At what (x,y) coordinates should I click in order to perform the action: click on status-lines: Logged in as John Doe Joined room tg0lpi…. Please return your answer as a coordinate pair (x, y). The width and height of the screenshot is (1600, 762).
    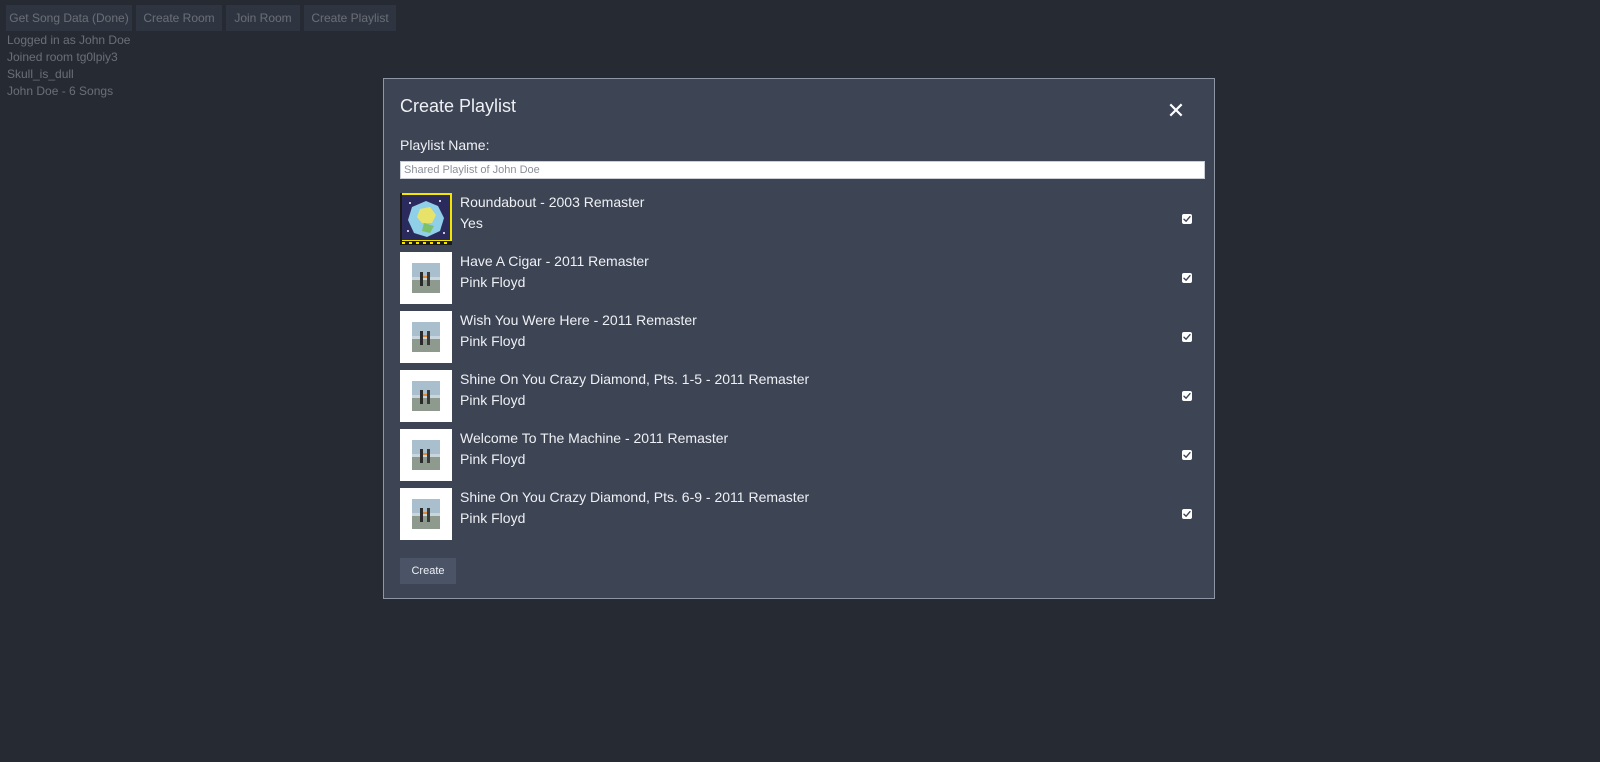
    Looking at the image, I should click on (68, 66).